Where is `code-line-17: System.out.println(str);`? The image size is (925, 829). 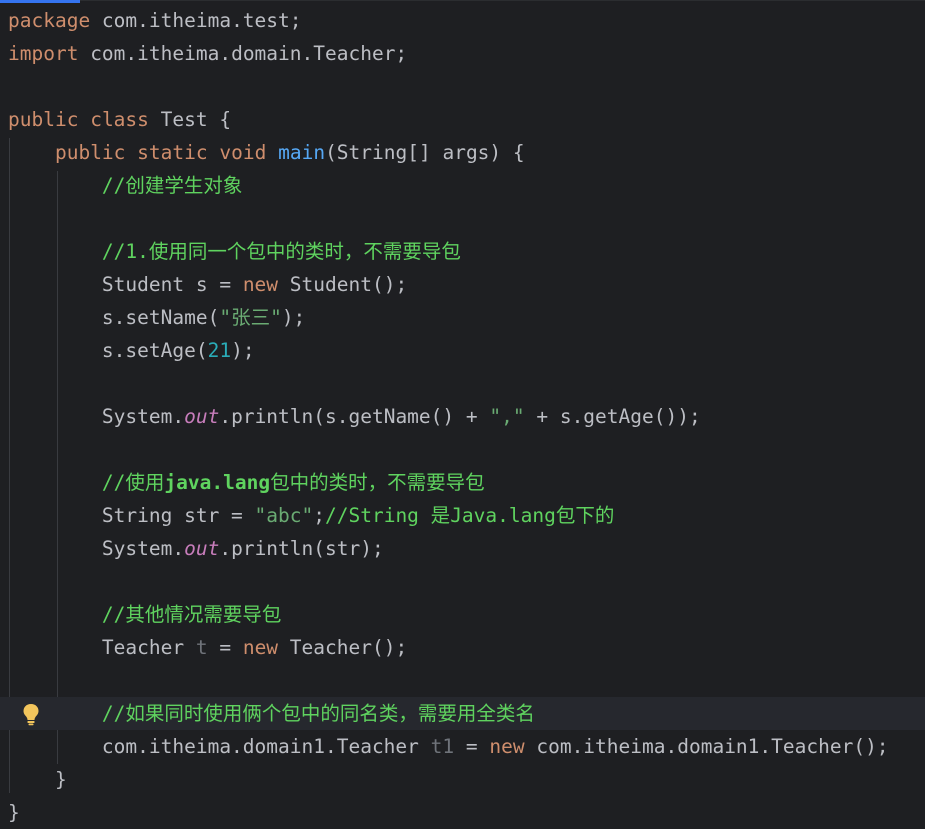
code-line-17: System.out.println(str); is located at coordinates (196, 548).